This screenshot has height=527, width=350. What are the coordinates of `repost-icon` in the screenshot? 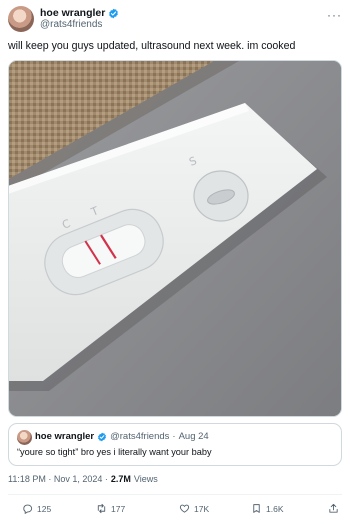 It's located at (101, 508).